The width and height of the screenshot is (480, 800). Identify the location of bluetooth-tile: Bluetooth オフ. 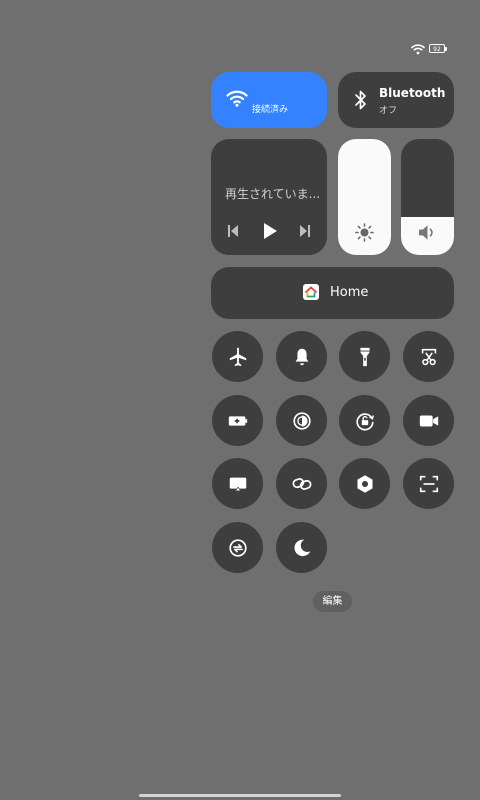
(396, 100).